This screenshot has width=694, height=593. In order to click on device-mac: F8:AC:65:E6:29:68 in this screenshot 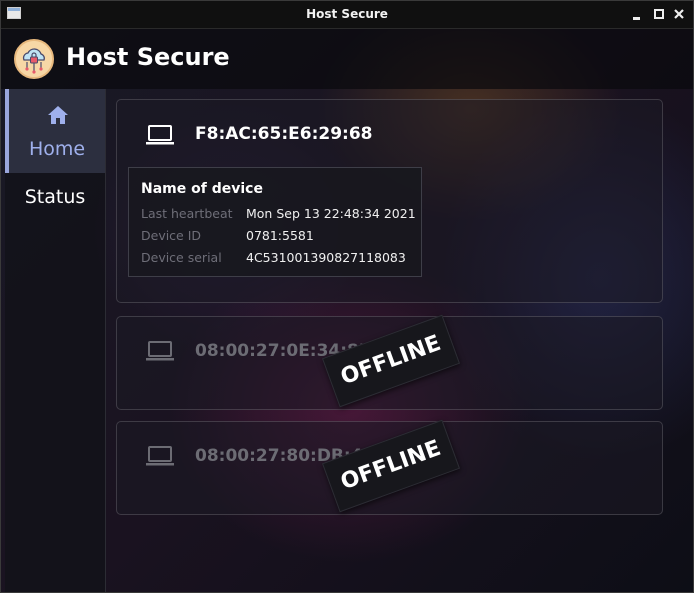, I will do `click(284, 134)`.